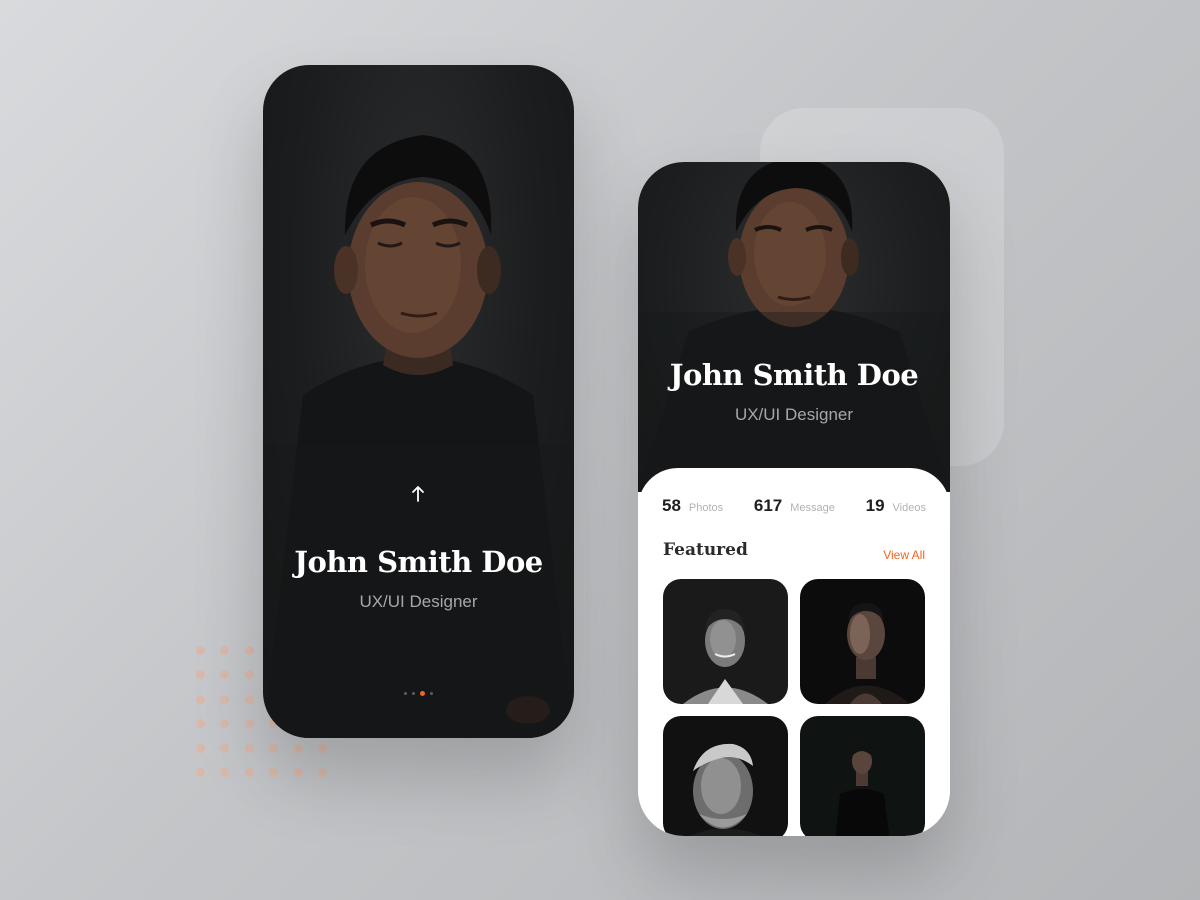 Image resolution: width=1200 pixels, height=900 pixels. What do you see at coordinates (768, 505) in the screenshot?
I see `stat-value: 617` at bounding box center [768, 505].